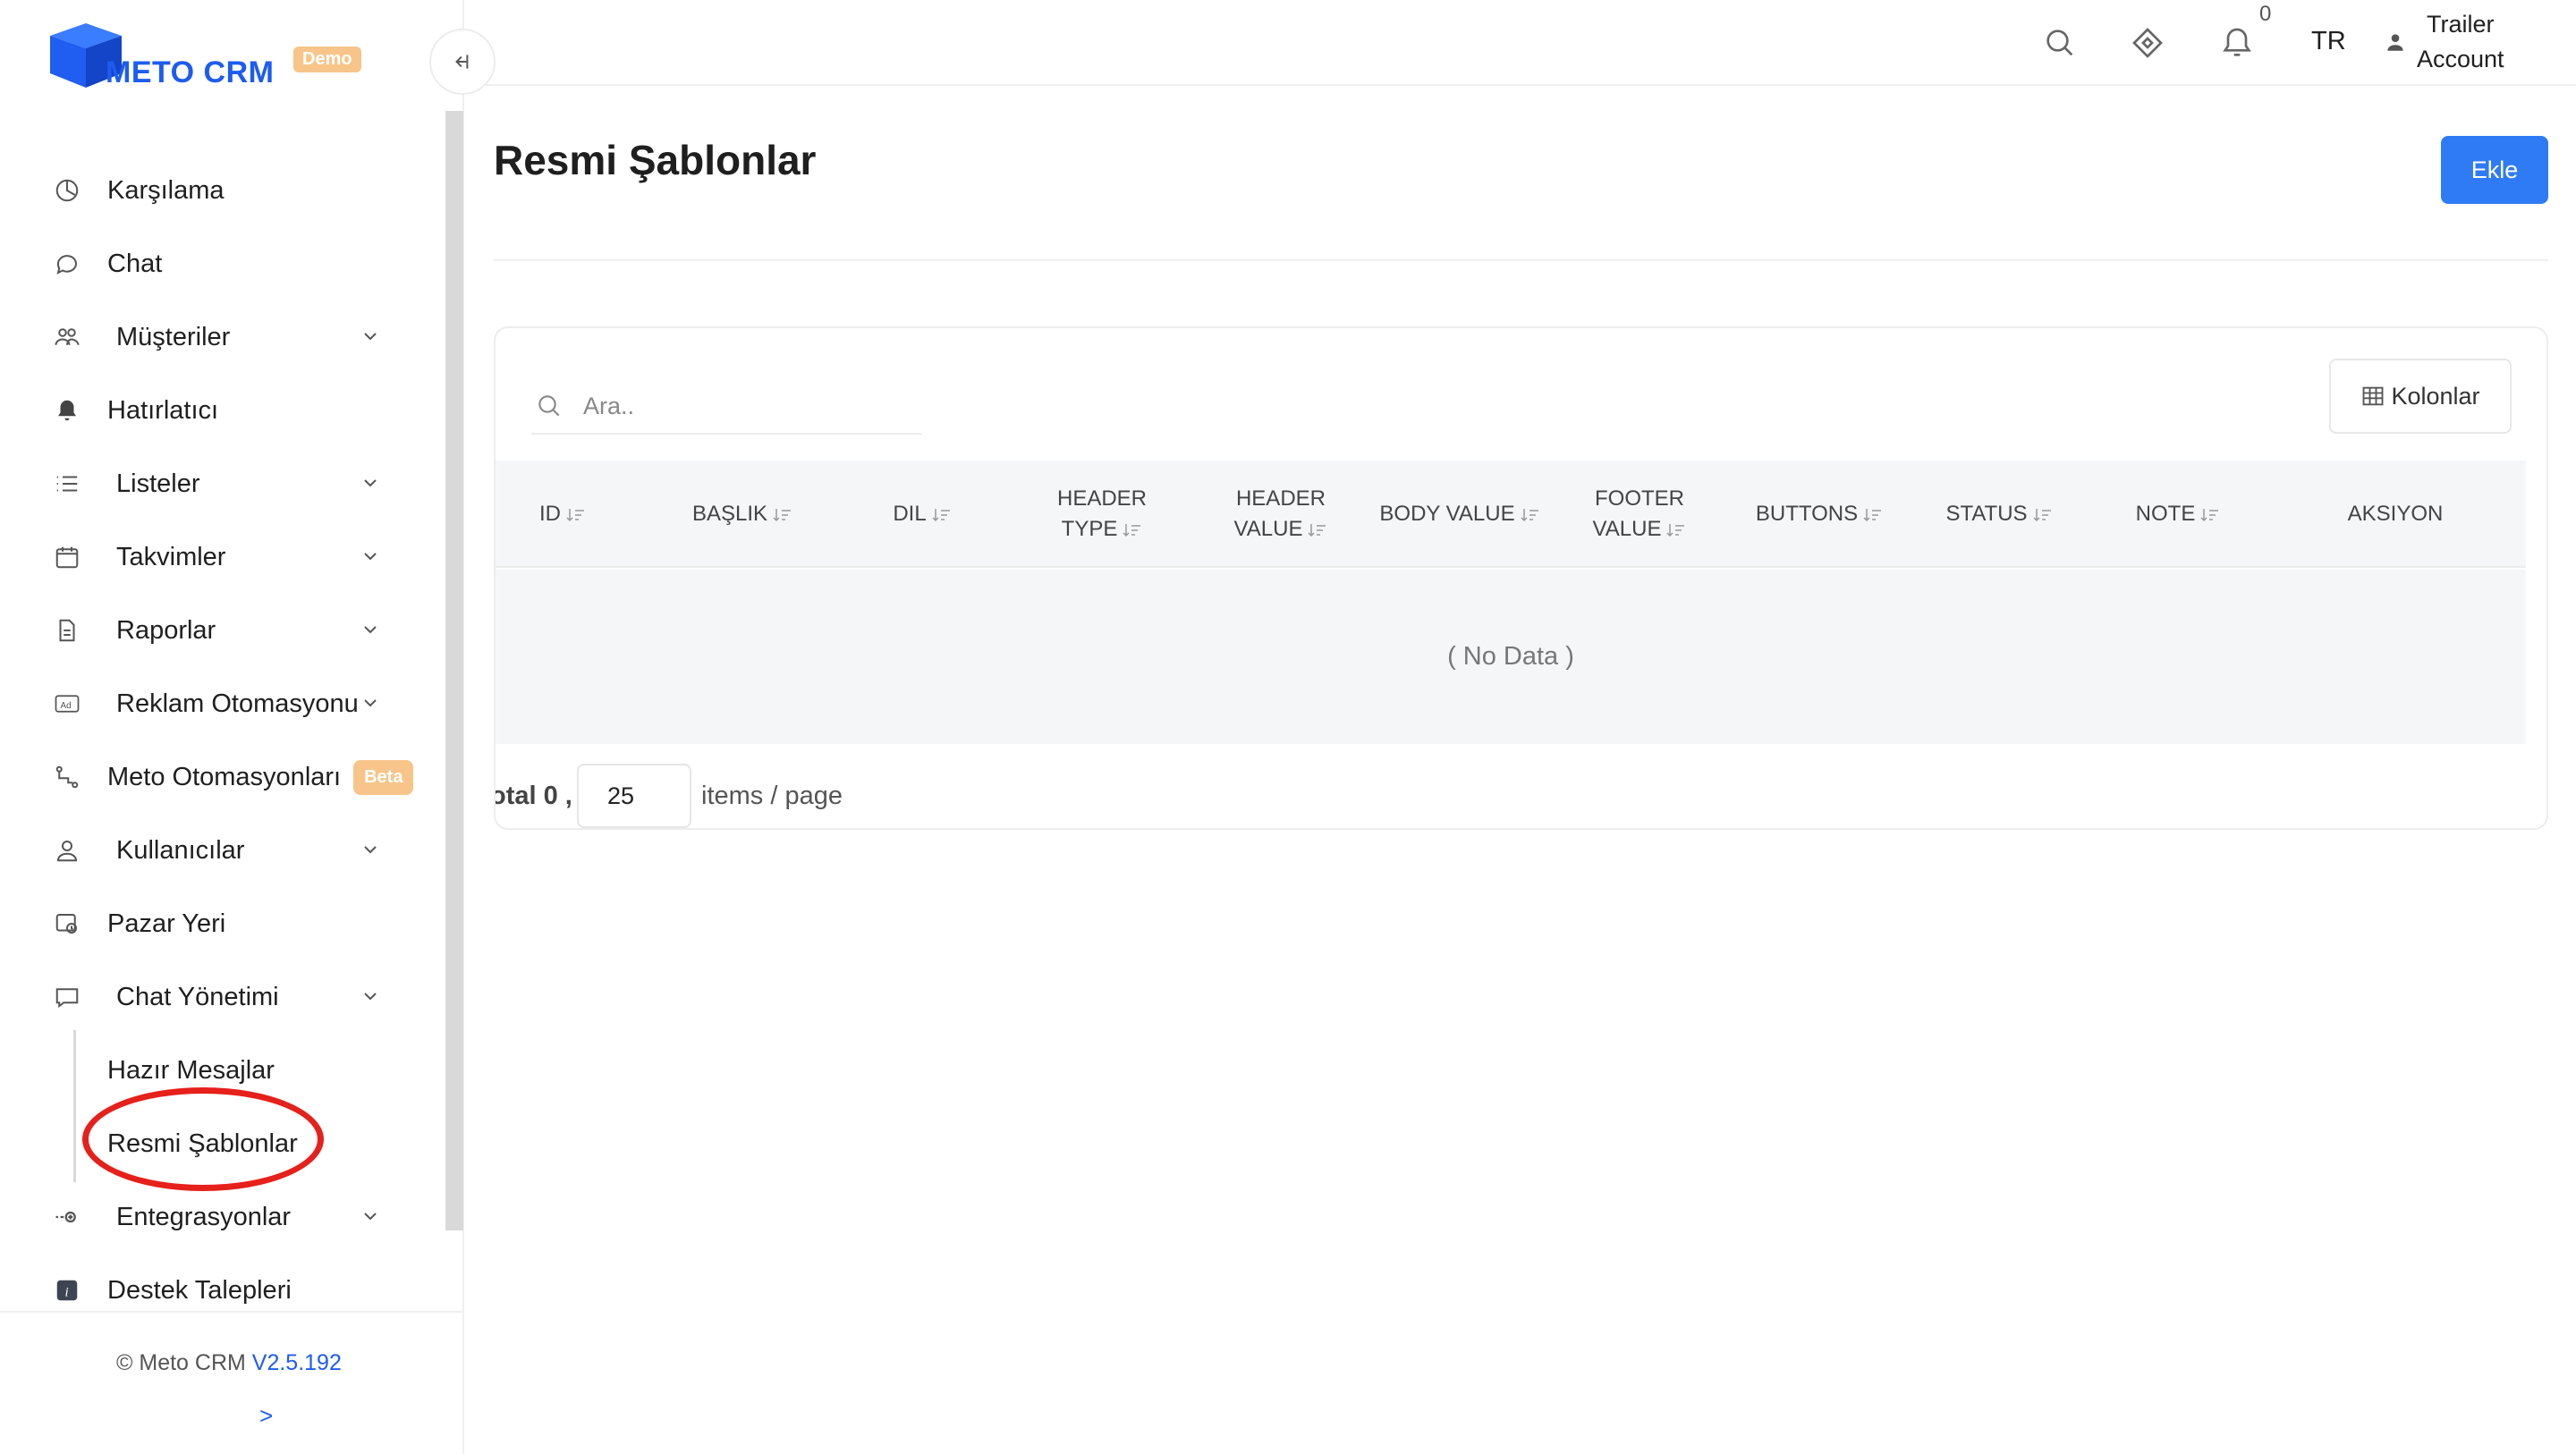  I want to click on diamond-icon, so click(2147, 43).